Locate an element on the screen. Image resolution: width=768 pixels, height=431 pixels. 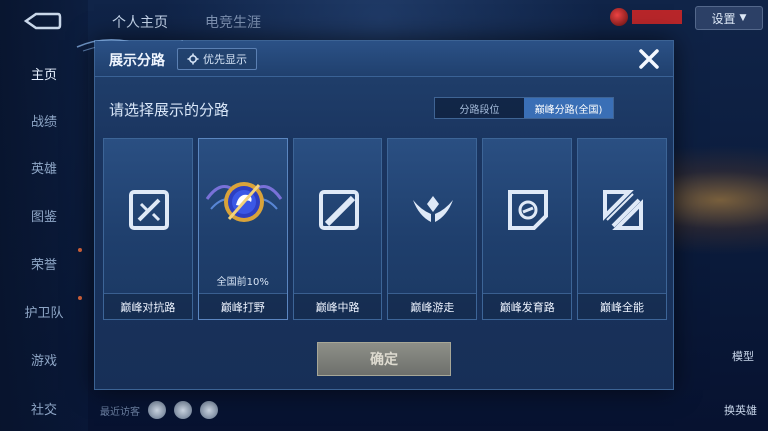
jungle-emblem-icon is located at coordinates (244, 202).